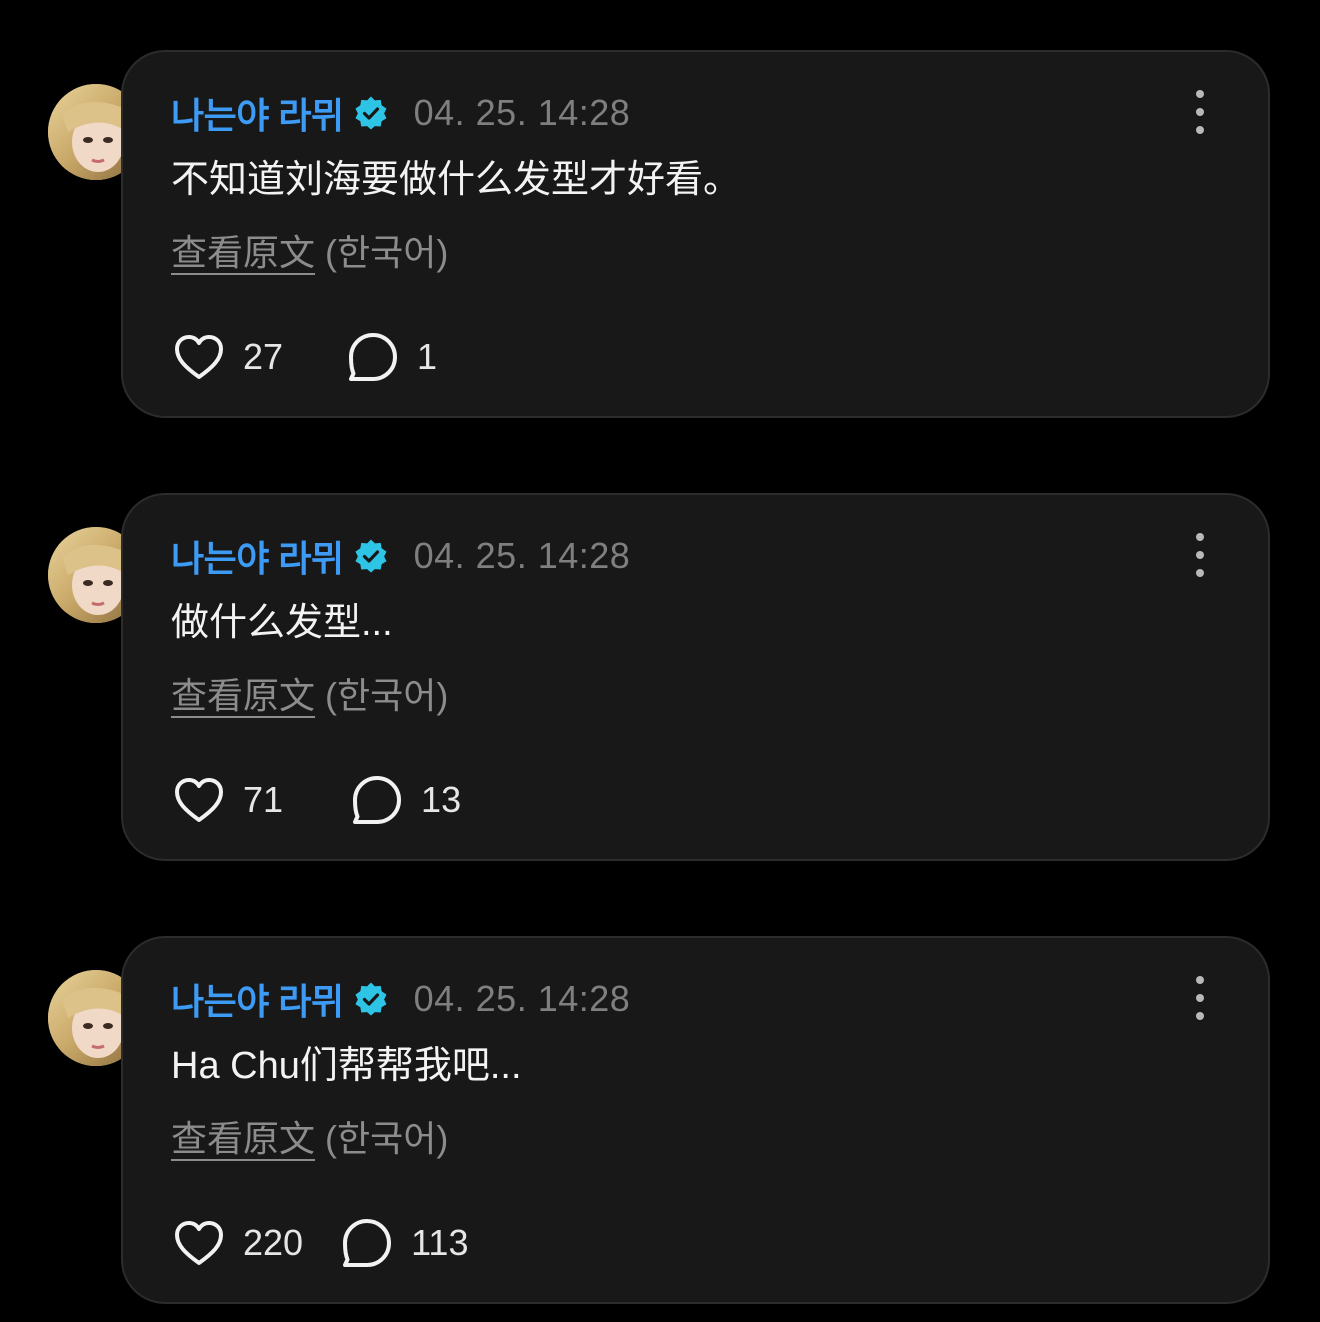 The height and width of the screenshot is (1322, 1320). What do you see at coordinates (405, 800) in the screenshot?
I see `reply-button: 13` at bounding box center [405, 800].